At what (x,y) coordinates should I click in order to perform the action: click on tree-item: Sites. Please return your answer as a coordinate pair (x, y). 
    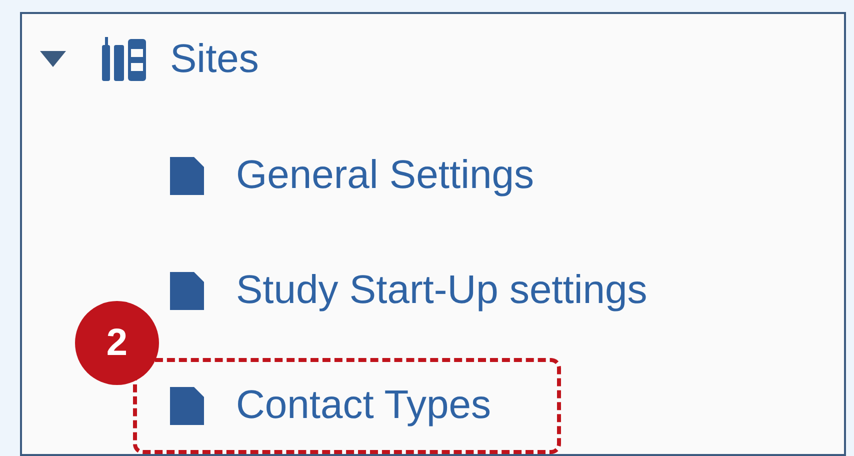
    Looking at the image, I should click on (214, 59).